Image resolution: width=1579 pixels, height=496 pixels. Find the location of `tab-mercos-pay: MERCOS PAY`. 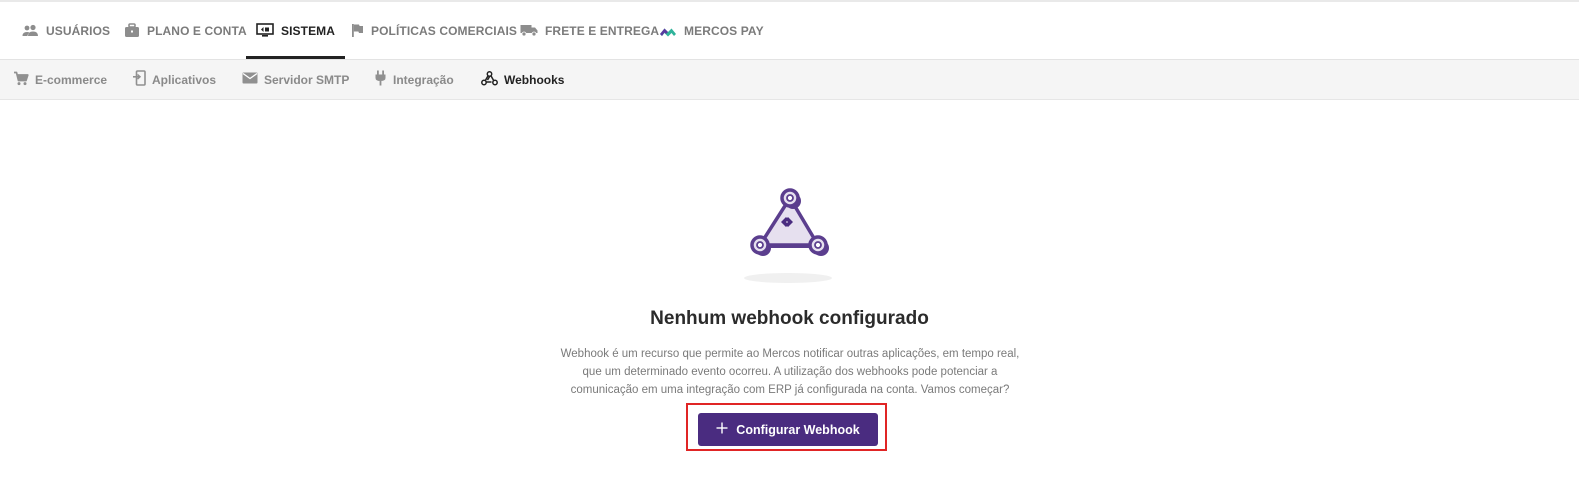

tab-mercos-pay: MERCOS PAY is located at coordinates (711, 30).